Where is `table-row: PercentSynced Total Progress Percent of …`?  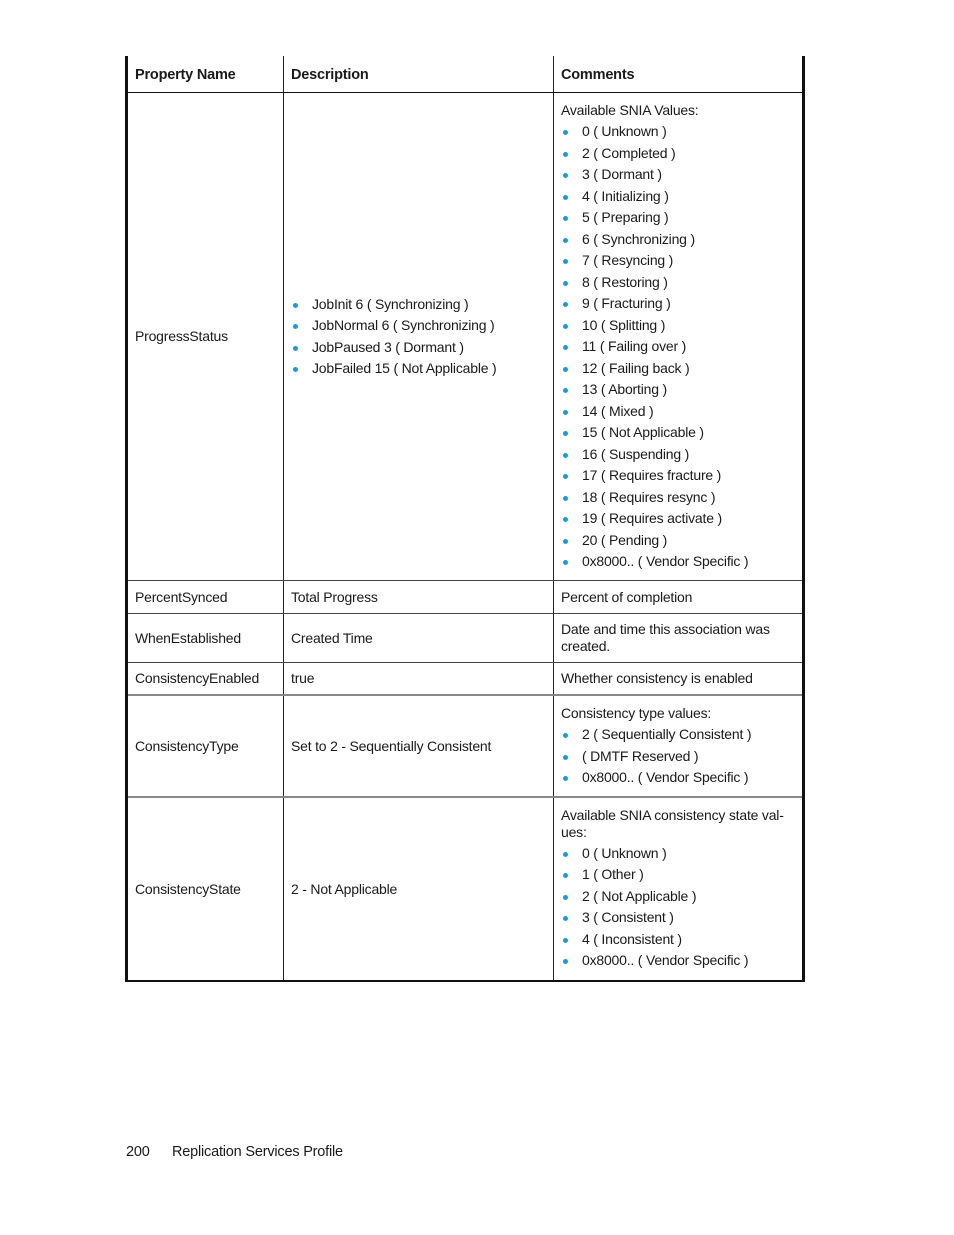 table-row: PercentSynced Total Progress Percent of … is located at coordinates (465, 597).